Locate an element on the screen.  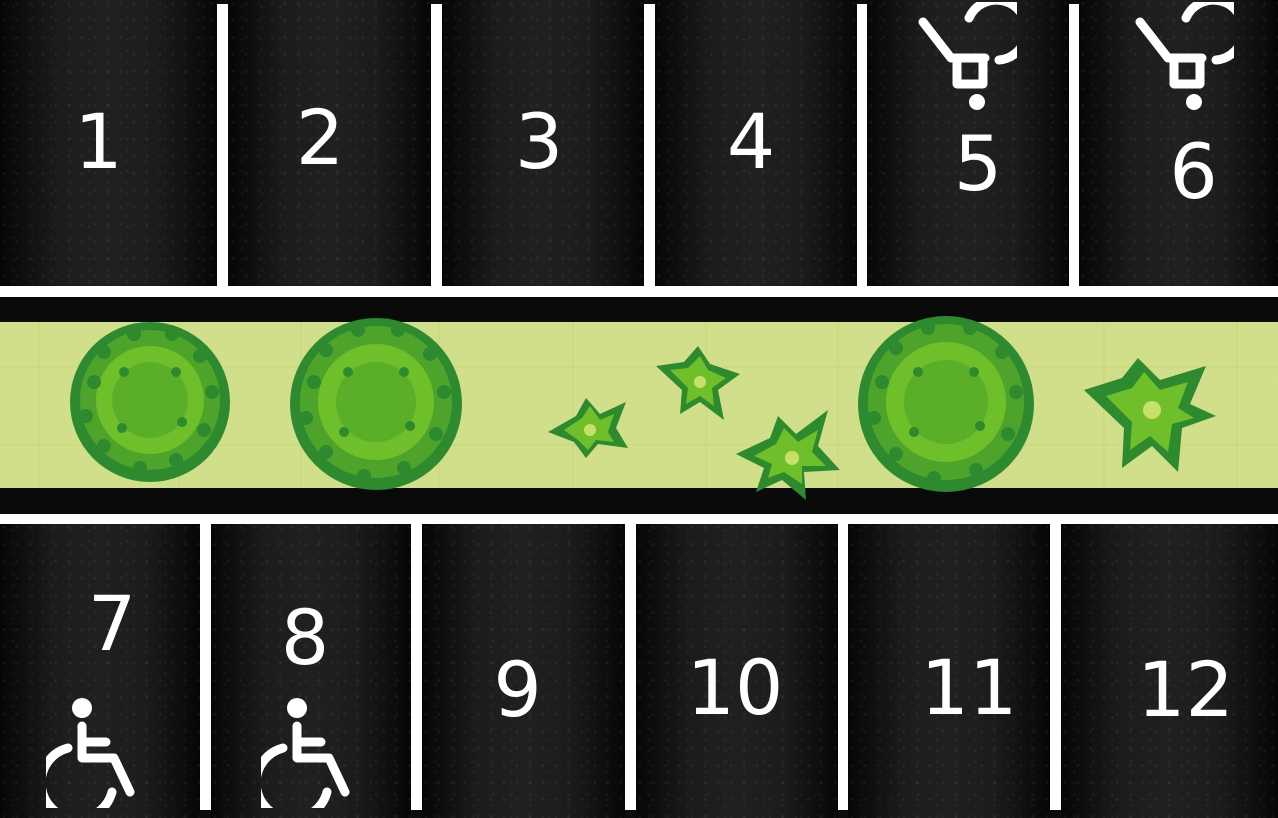
space-number: 11 is located at coordinates (969, 687).